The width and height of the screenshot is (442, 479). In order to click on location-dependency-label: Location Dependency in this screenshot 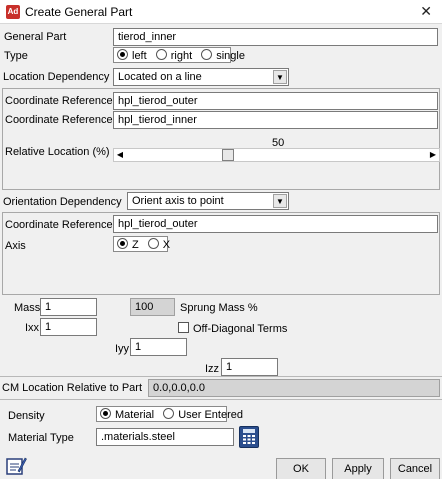, I will do `click(56, 77)`.